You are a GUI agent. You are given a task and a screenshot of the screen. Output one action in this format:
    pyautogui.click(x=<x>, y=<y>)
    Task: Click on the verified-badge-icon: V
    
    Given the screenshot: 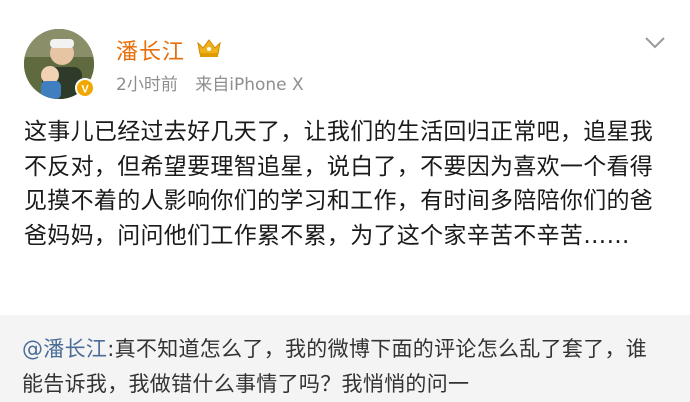 What is the action you would take?
    pyautogui.click(x=85, y=88)
    